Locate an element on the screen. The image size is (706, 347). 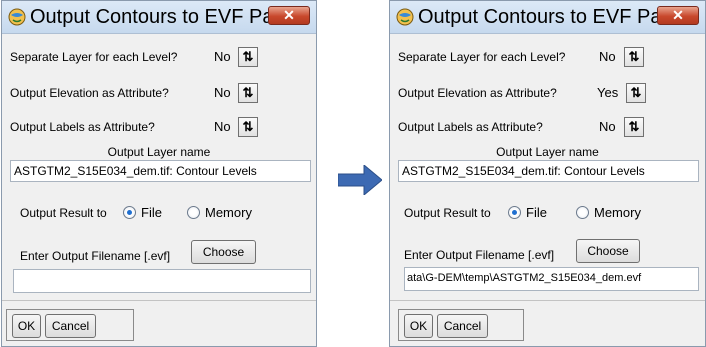
filename-input is located at coordinates (162, 281).